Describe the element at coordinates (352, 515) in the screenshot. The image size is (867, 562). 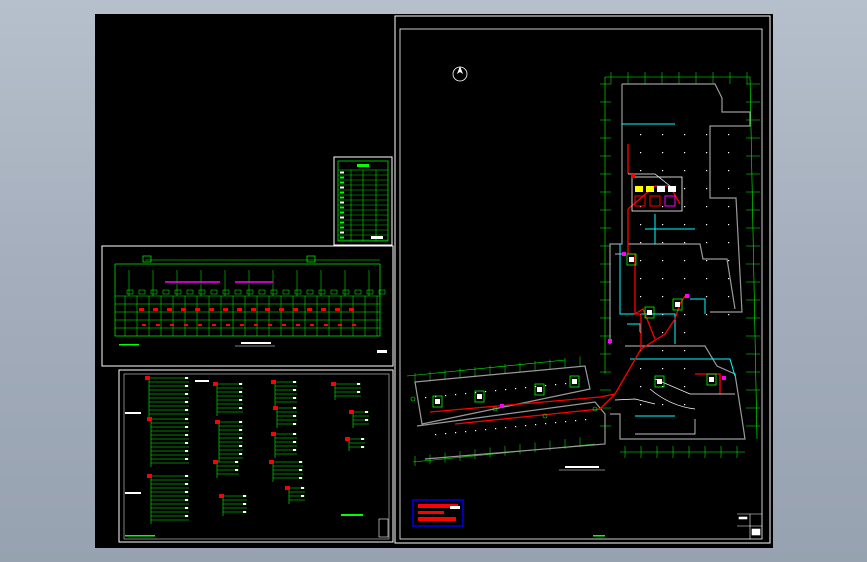
I see `wiring-caption` at that location.